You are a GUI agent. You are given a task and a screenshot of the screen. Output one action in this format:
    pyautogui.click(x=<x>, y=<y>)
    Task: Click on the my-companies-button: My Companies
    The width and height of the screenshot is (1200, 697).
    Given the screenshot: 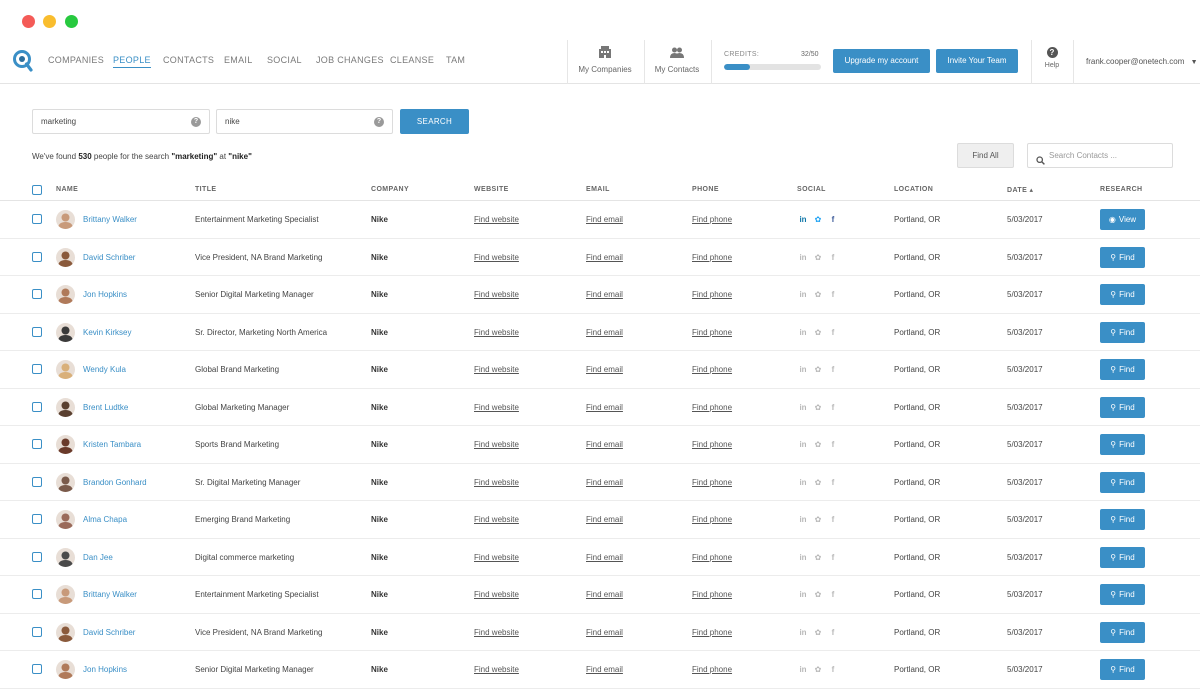 What is the action you would take?
    pyautogui.click(x=605, y=60)
    